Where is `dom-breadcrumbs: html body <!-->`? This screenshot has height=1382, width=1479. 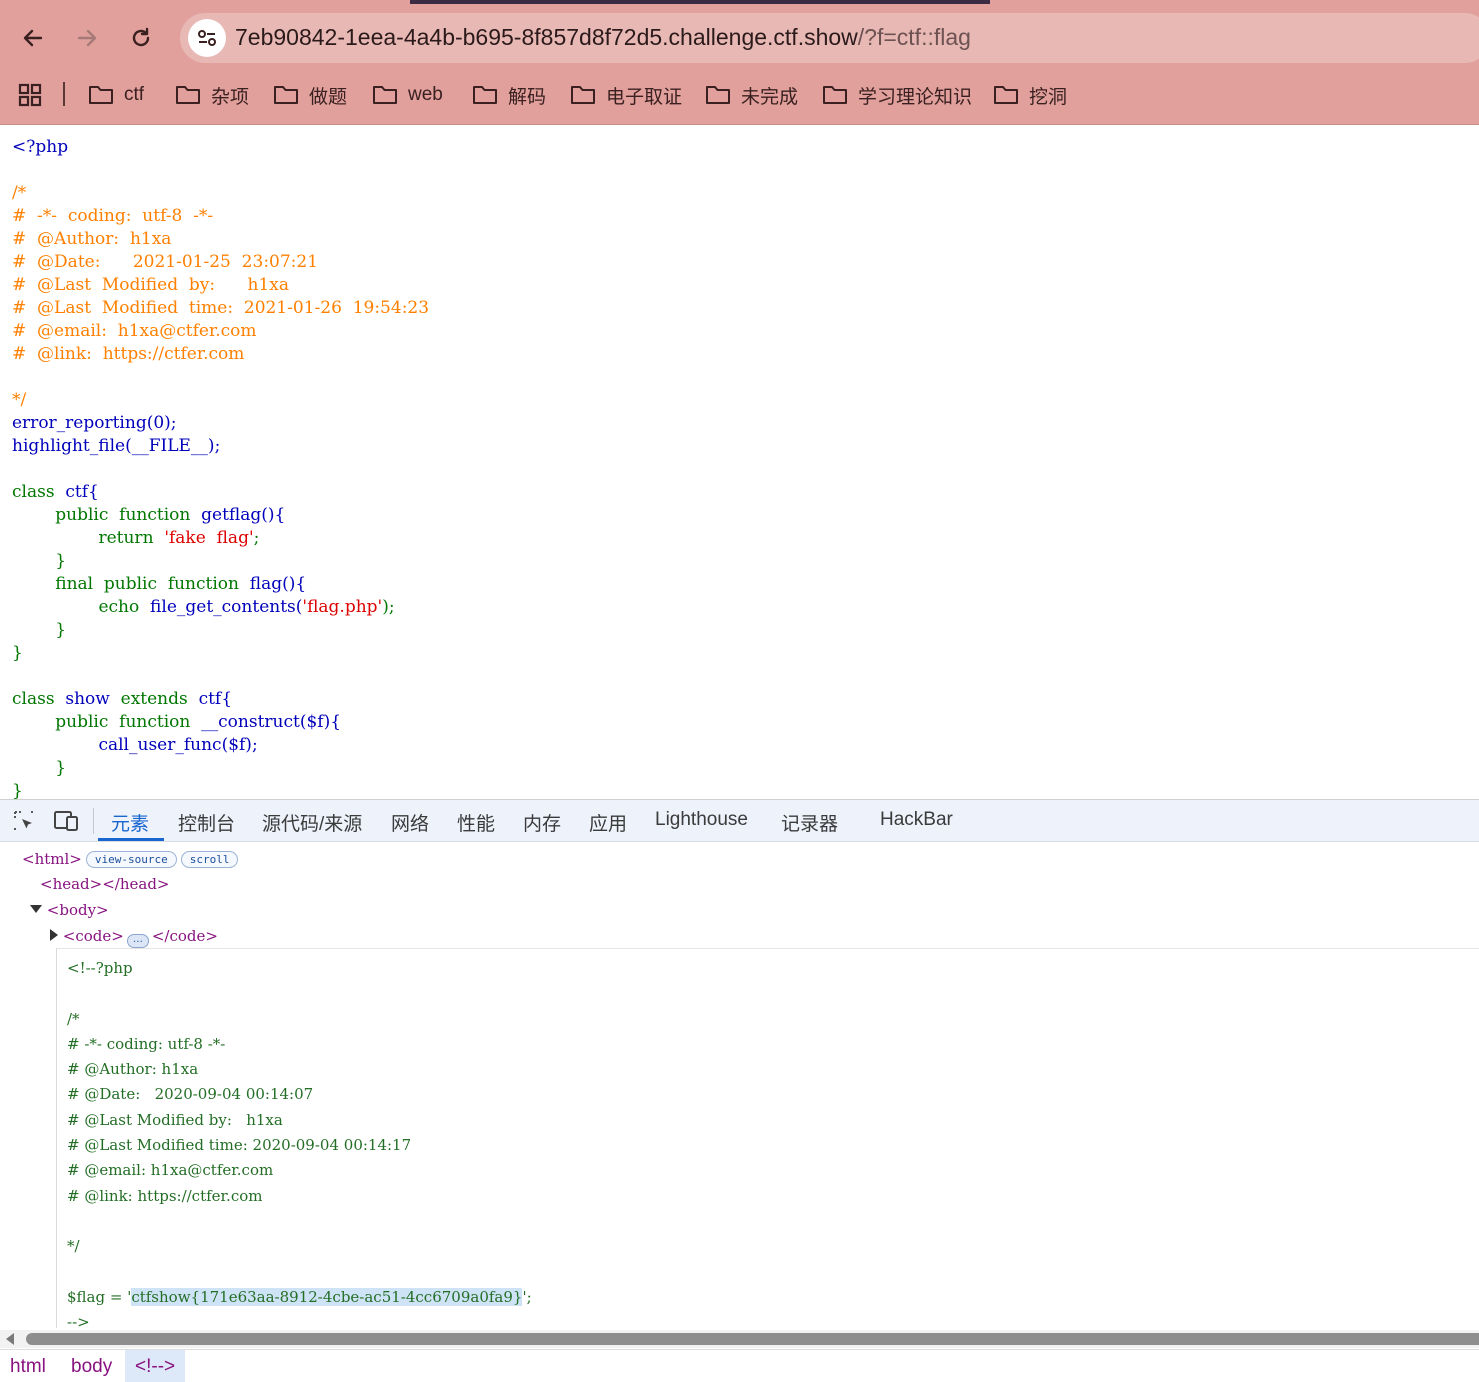 dom-breadcrumbs: html body <!--> is located at coordinates (739, 1365).